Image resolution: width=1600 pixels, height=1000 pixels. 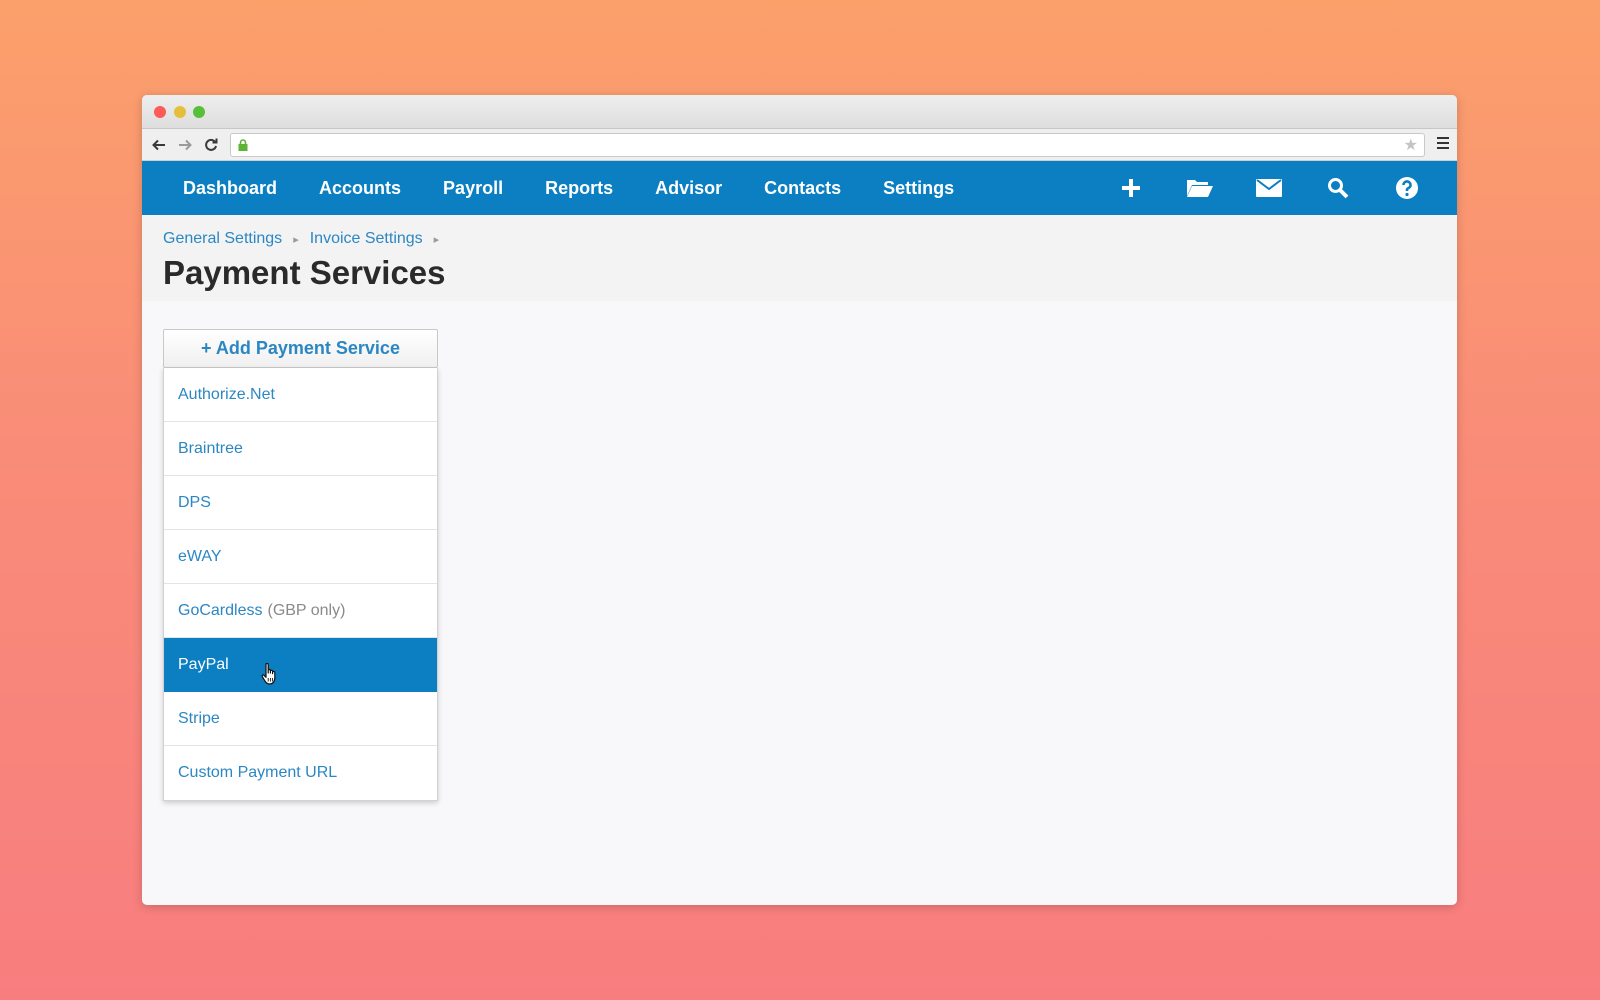 What do you see at coordinates (304, 272) in the screenshot?
I see `page-title: Payment Services` at bounding box center [304, 272].